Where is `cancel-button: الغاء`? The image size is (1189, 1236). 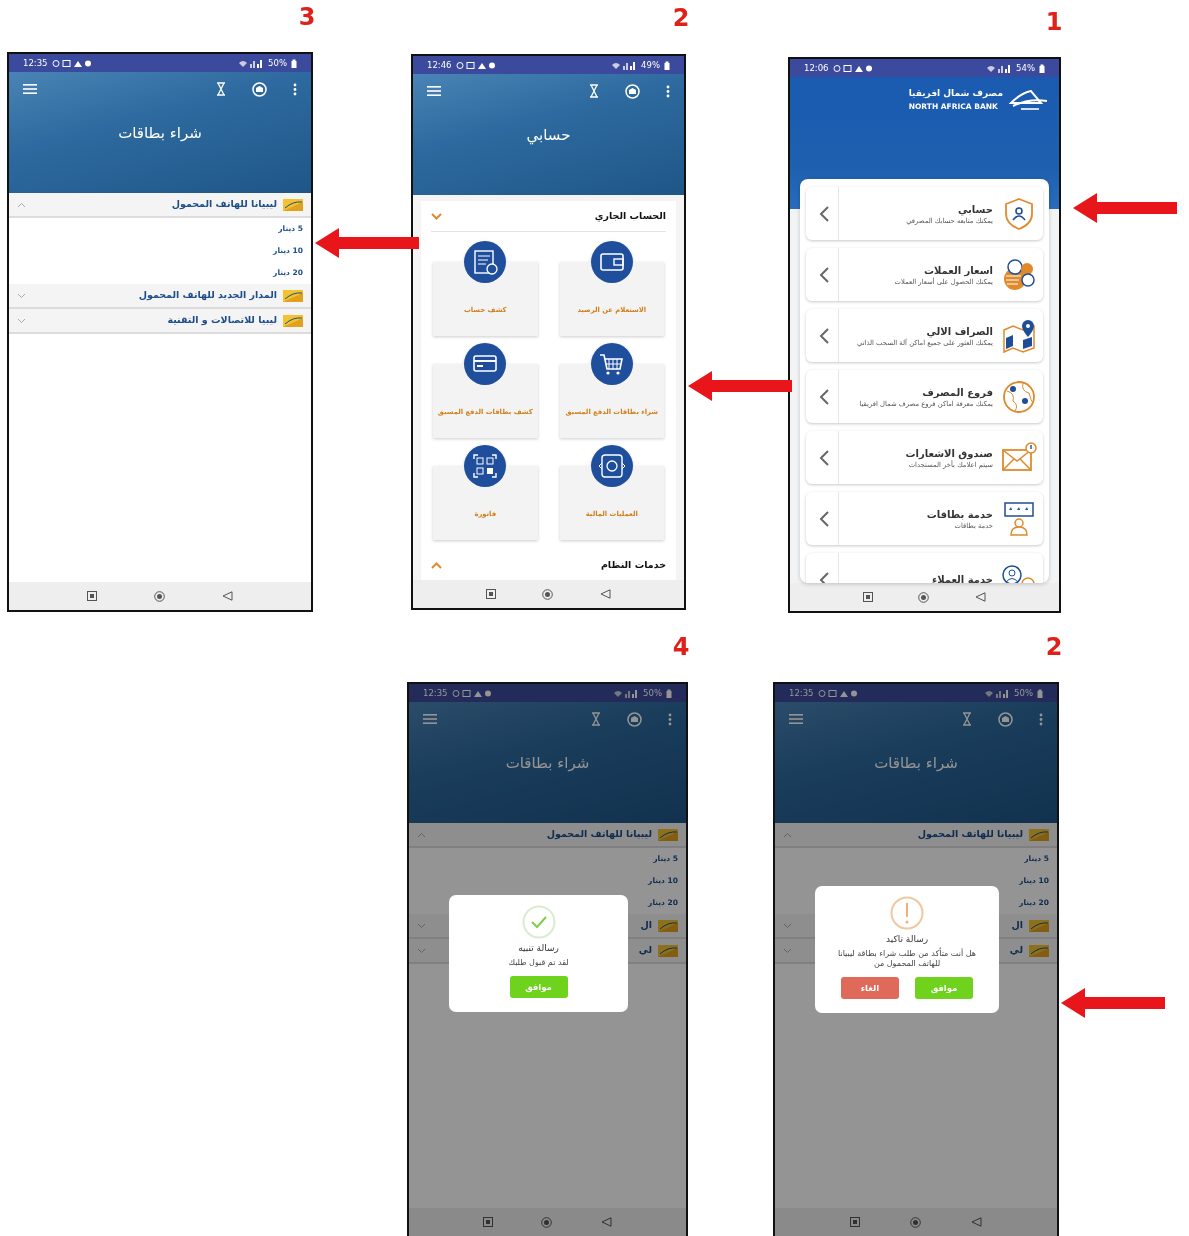
cancel-button: الغاء is located at coordinates (870, 988).